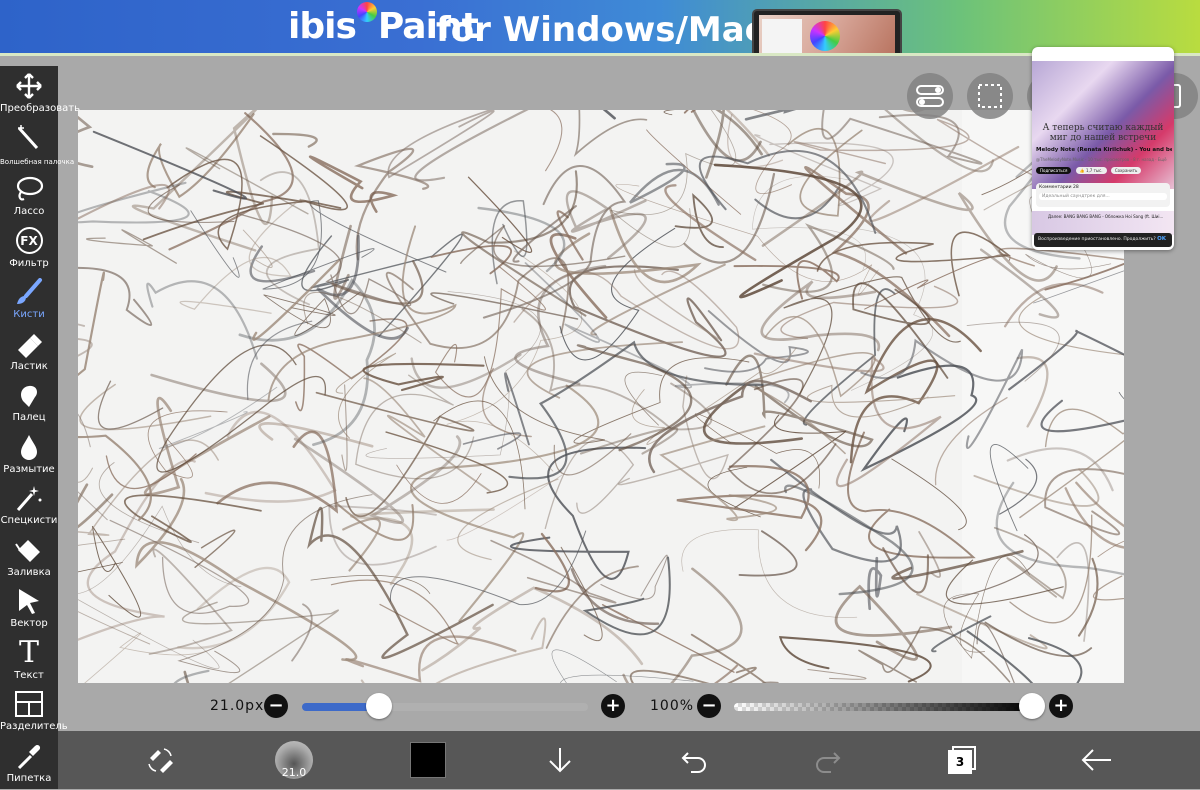 The height and width of the screenshot is (790, 1200). I want to click on ad-banner: ibis Paint for Windows/Mac, so click(600, 28).